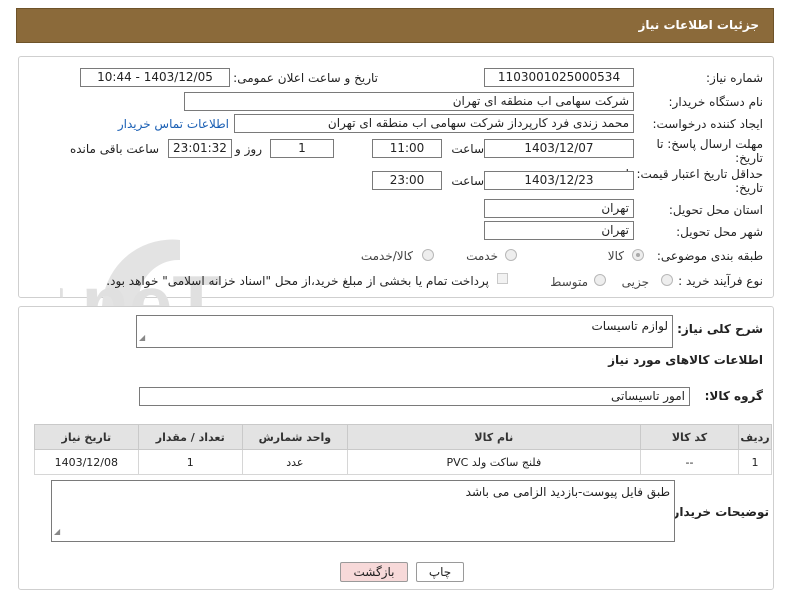 The image size is (789, 598). I want to click on validity-date-field: 1403/12/23, so click(559, 180).